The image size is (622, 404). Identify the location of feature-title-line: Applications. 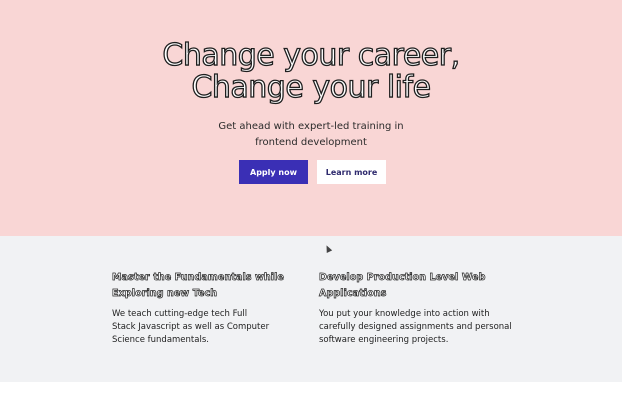
(353, 294).